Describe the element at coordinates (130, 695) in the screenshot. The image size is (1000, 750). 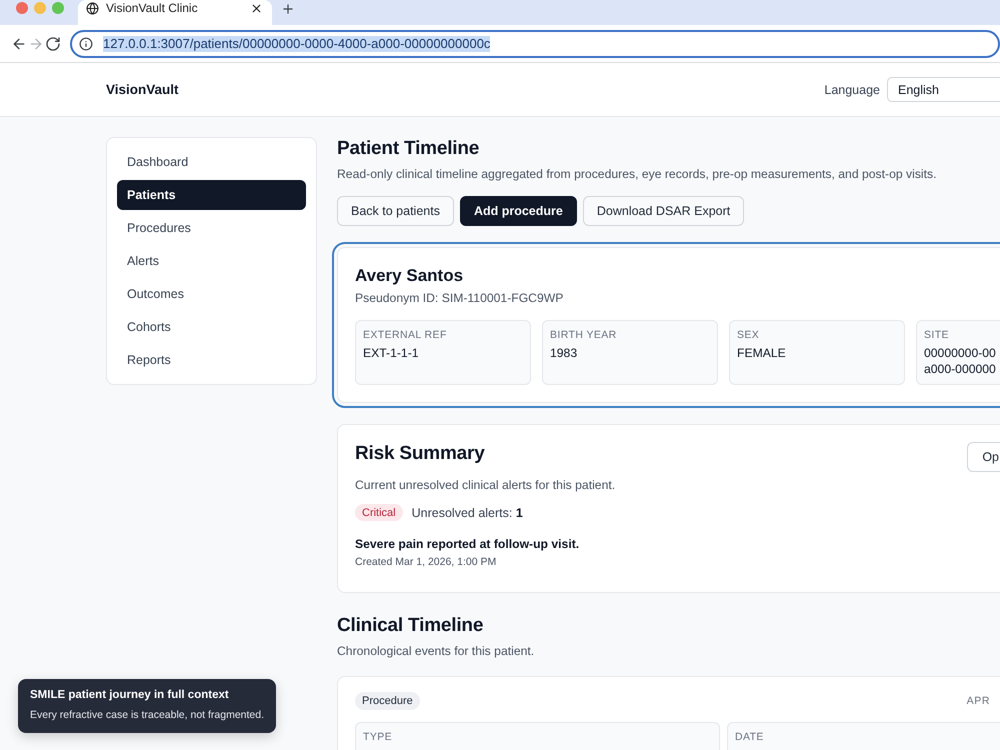
I see `toast-title: SMILE patient journey in full context` at that location.